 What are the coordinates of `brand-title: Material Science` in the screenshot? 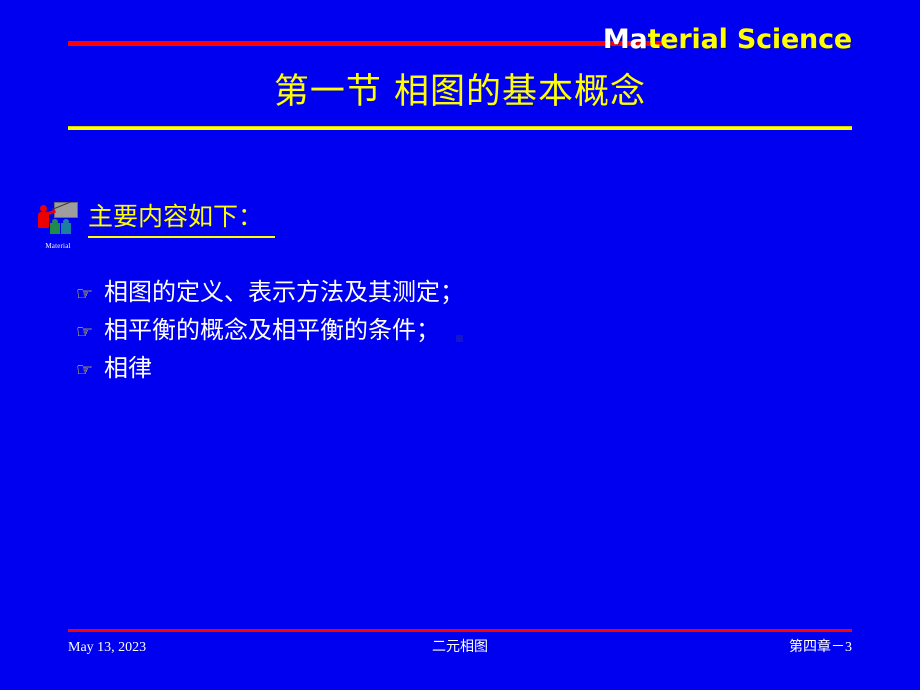 It's located at (727, 40).